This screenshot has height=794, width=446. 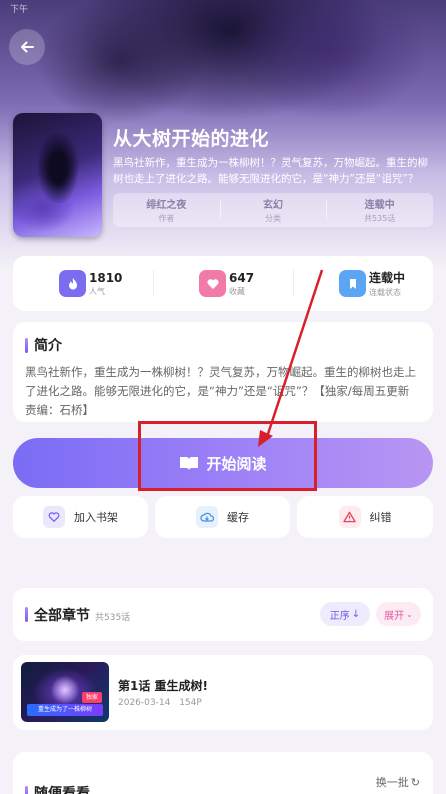 What do you see at coordinates (62, 790) in the screenshot?
I see `random-title: 随便看看` at bounding box center [62, 790].